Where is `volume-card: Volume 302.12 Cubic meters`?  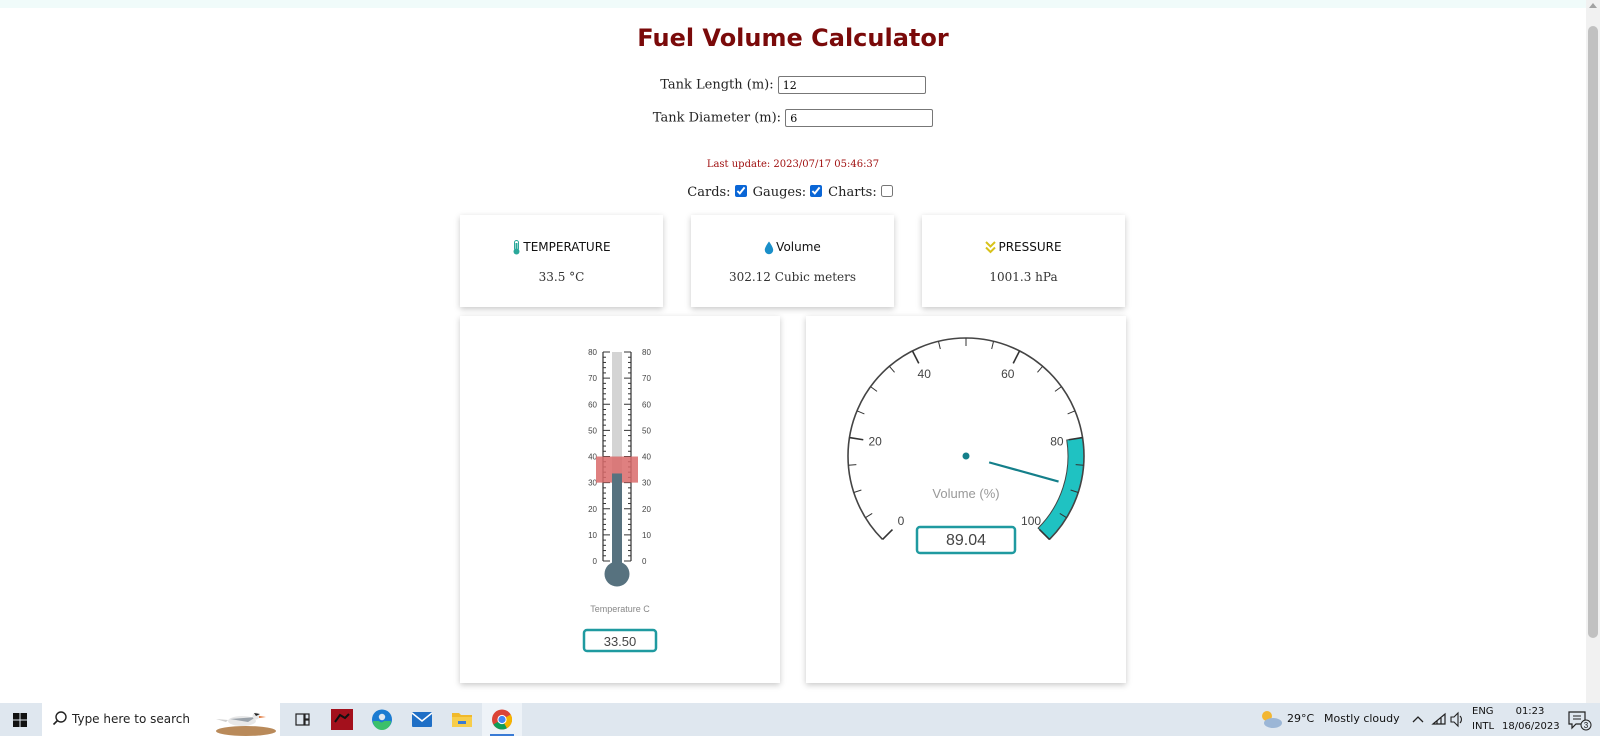
volume-card: Volume 302.12 Cubic meters is located at coordinates (792, 261).